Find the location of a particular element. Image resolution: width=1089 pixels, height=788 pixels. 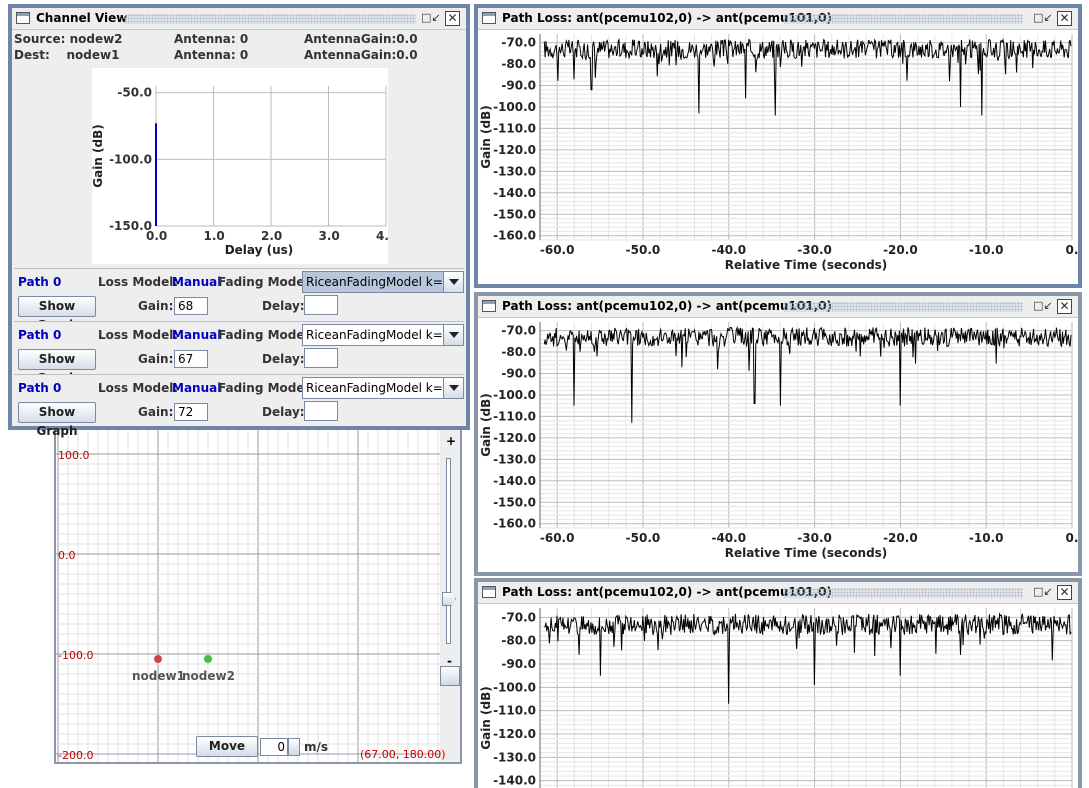

speed-spinner is located at coordinates (294, 747).